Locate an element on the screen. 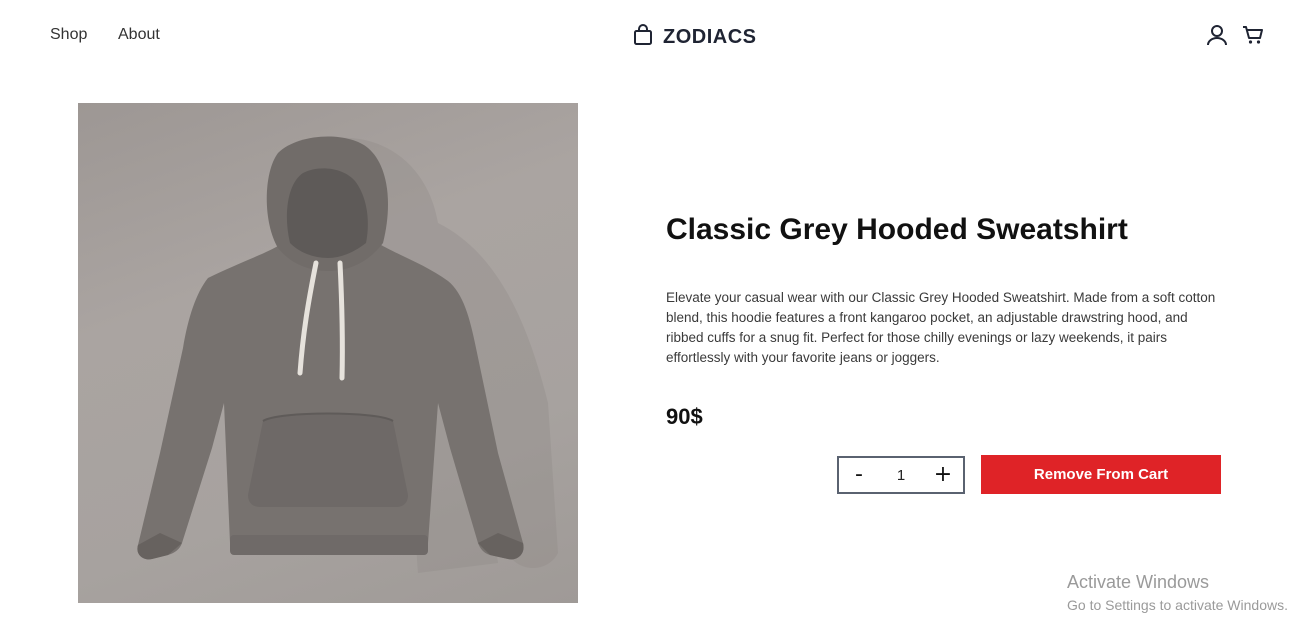  nav-about-link: About is located at coordinates (139, 35).